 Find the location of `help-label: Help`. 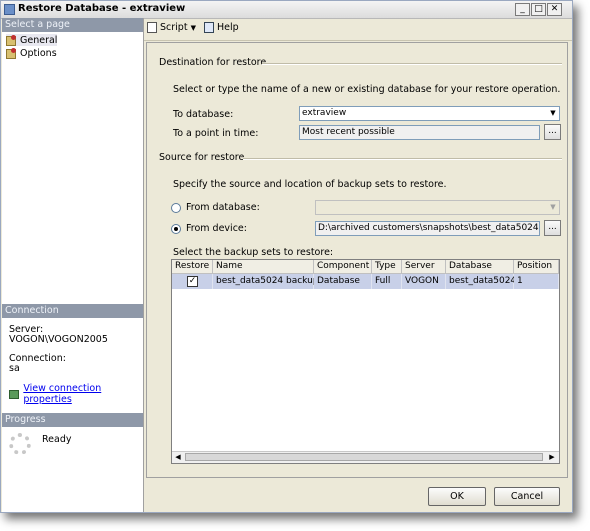

help-label: Help is located at coordinates (228, 27).